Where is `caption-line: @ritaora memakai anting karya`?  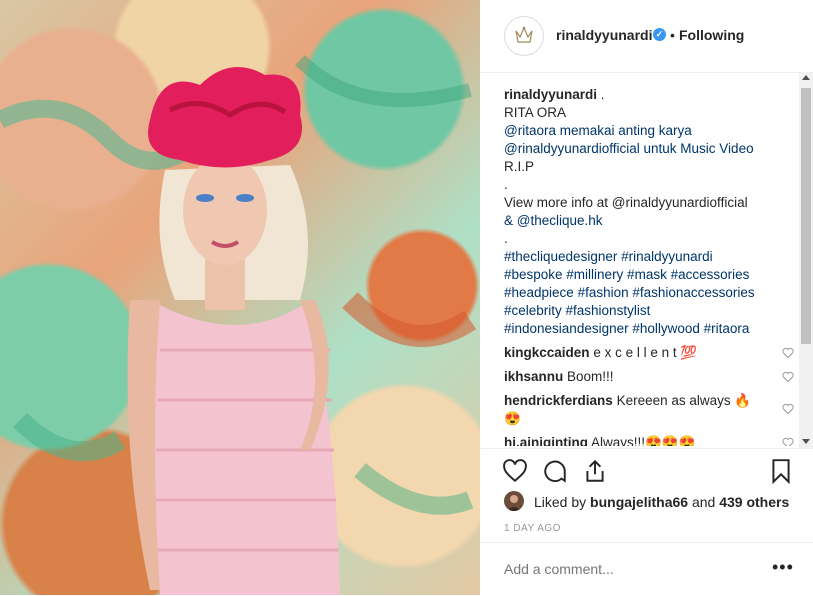 caption-line: @ritaora memakai anting karya is located at coordinates (649, 131).